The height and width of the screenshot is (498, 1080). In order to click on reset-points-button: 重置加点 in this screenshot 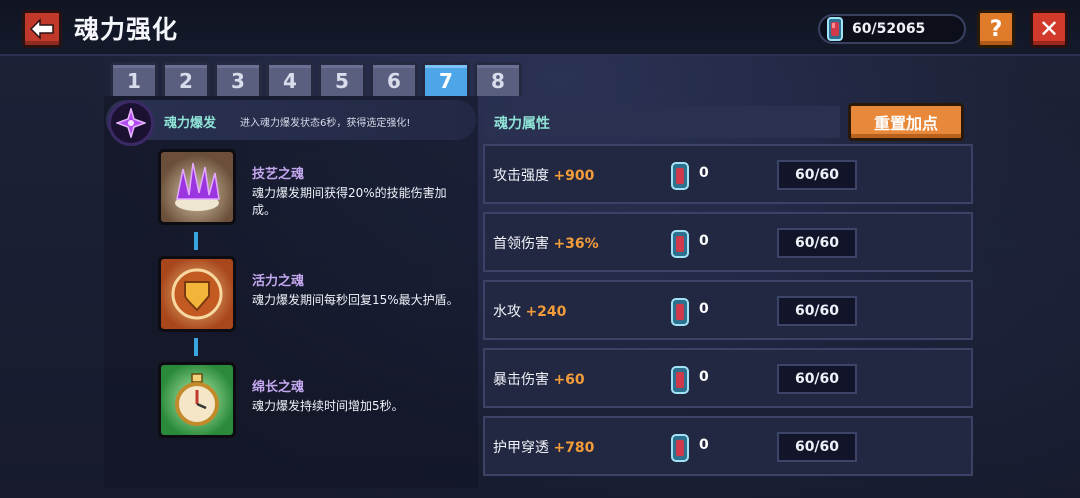, I will do `click(906, 122)`.